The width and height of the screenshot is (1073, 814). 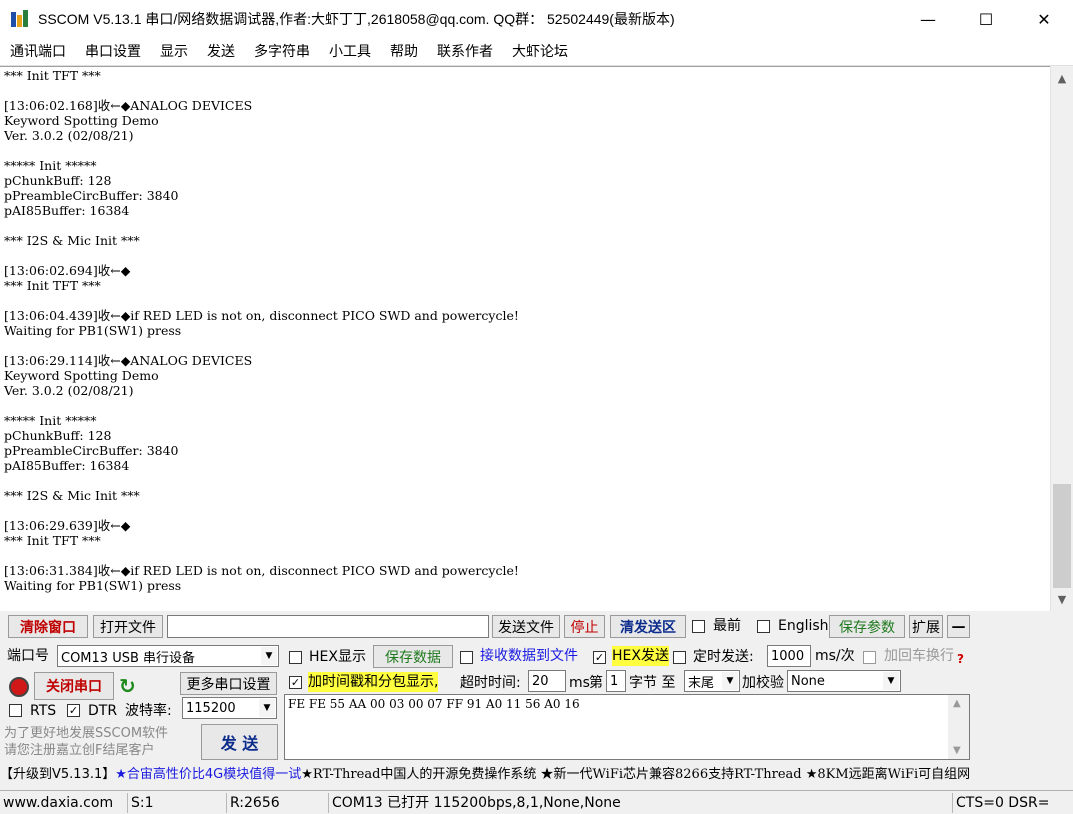 I want to click on topmost-label: 最前, so click(x=727, y=626).